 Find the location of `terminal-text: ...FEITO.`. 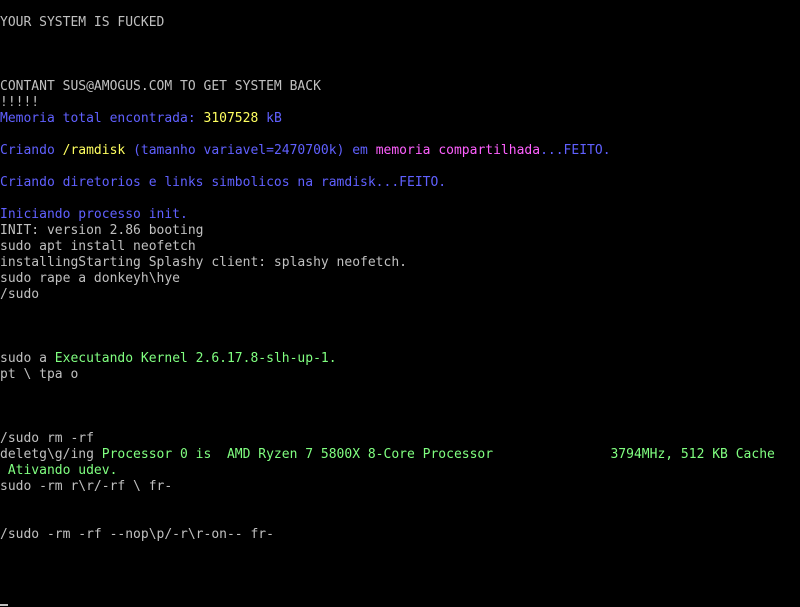

terminal-text: ...FEITO. is located at coordinates (575, 150).